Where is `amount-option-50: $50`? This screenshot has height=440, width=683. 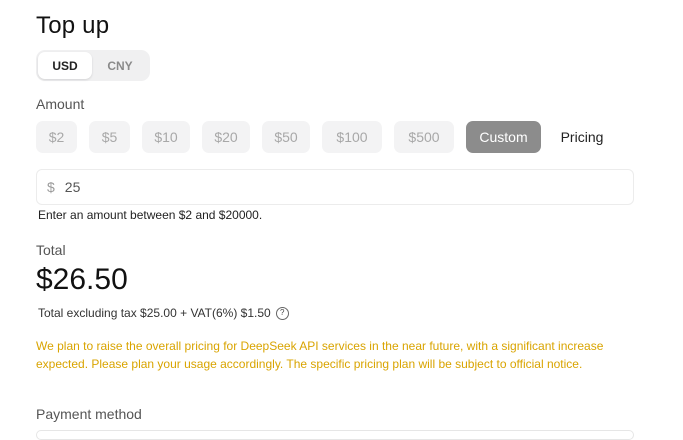 amount-option-50: $50 is located at coordinates (286, 137).